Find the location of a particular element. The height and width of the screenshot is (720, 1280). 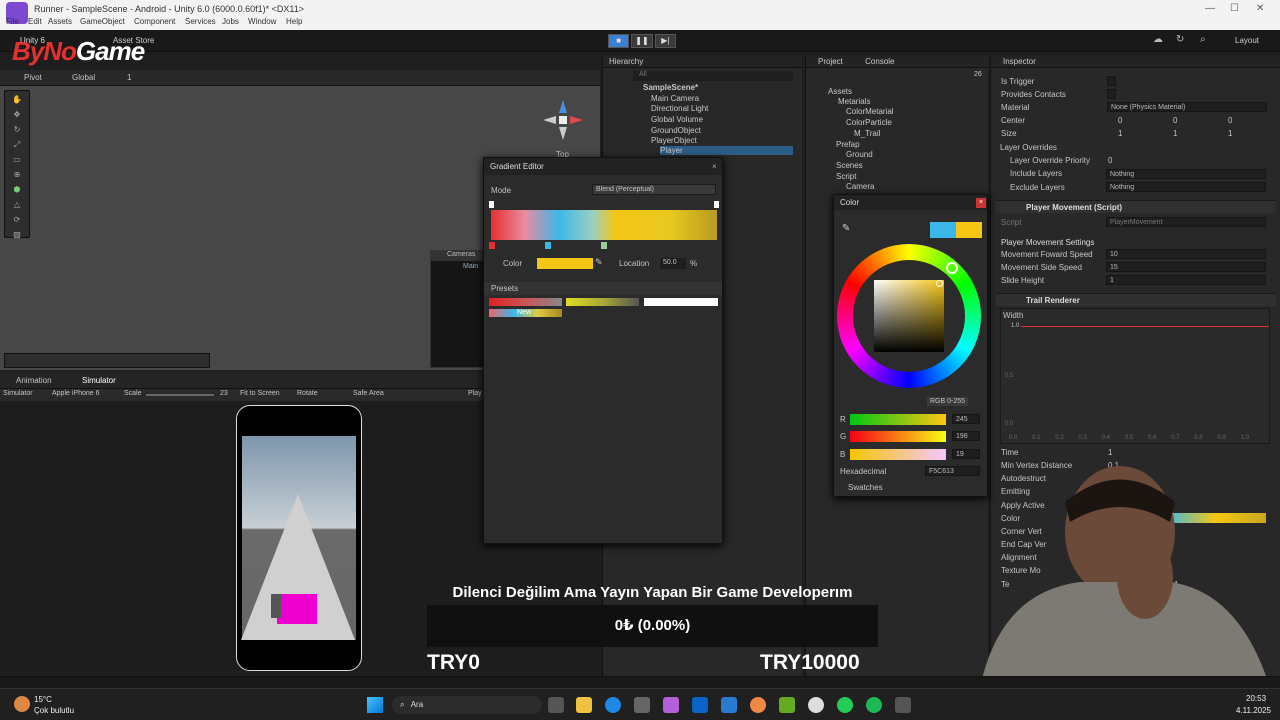

rect-tool-icon: ▭ is located at coordinates (17, 159).